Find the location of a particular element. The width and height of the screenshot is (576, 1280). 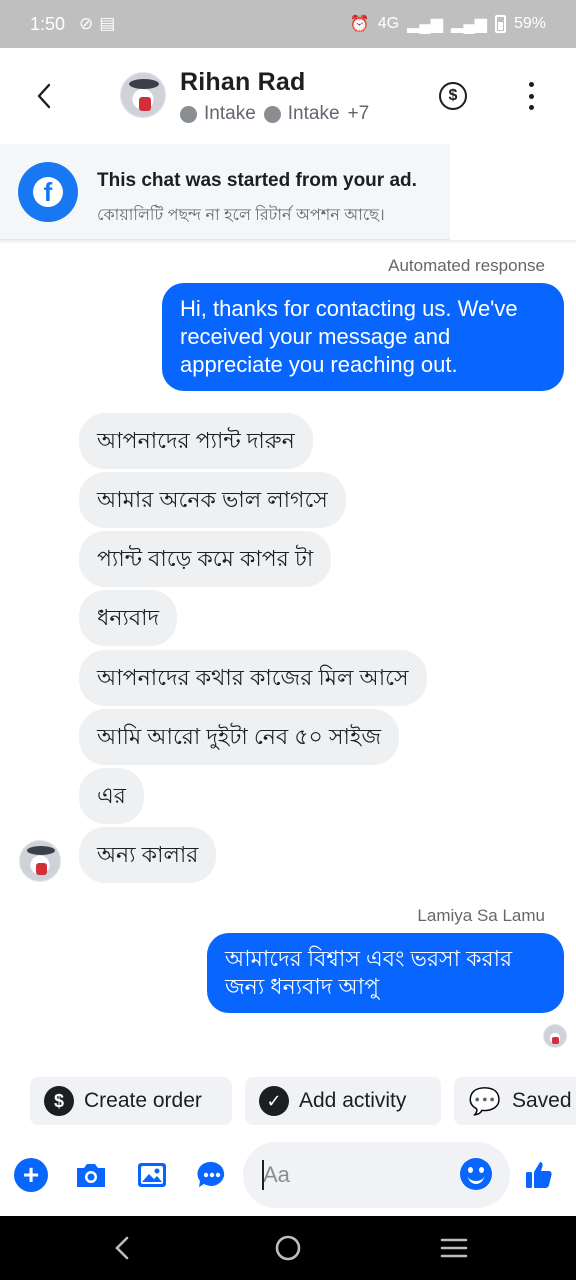

status-right-group: ⏰ 4G ▂▄▆ ▂▄▆ 59% is located at coordinates (448, 24).